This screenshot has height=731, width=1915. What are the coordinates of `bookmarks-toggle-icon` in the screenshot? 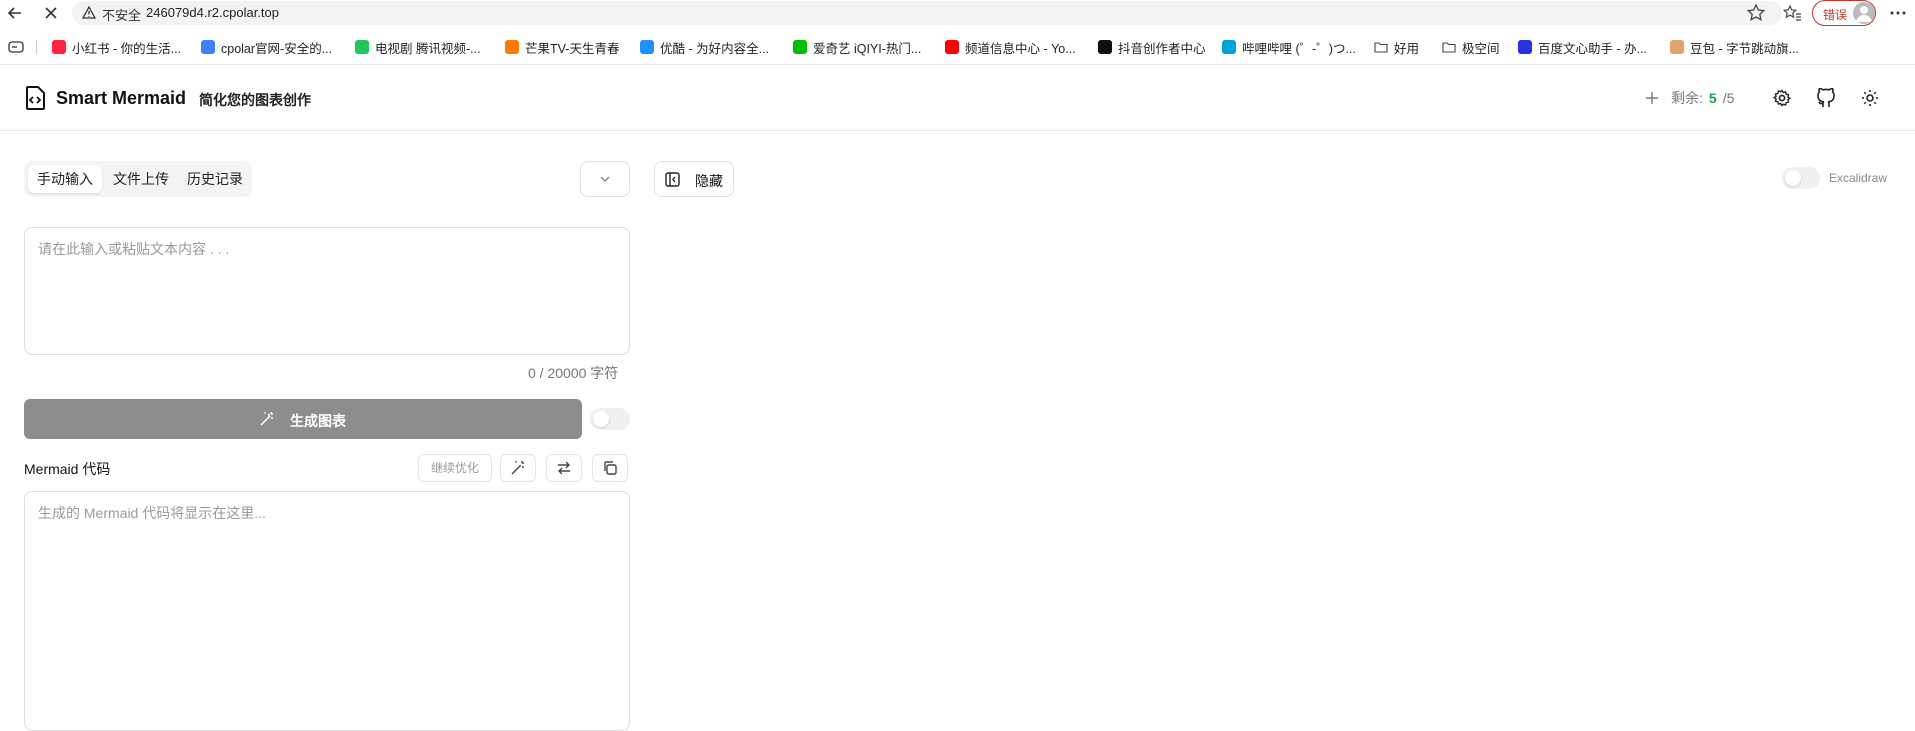 It's located at (16, 47).